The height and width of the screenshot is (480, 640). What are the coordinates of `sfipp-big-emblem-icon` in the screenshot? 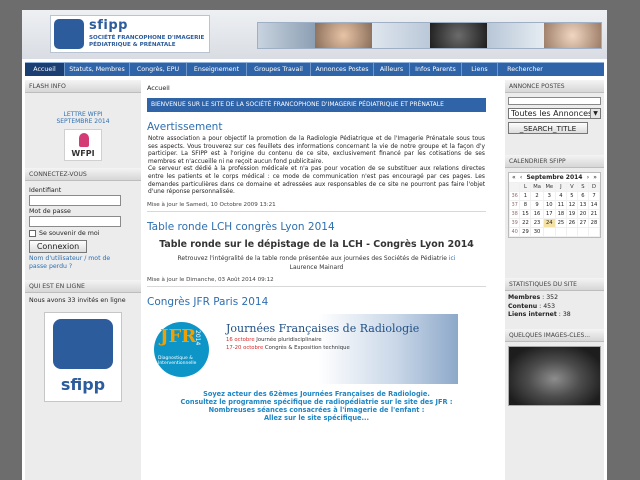 It's located at (83, 344).